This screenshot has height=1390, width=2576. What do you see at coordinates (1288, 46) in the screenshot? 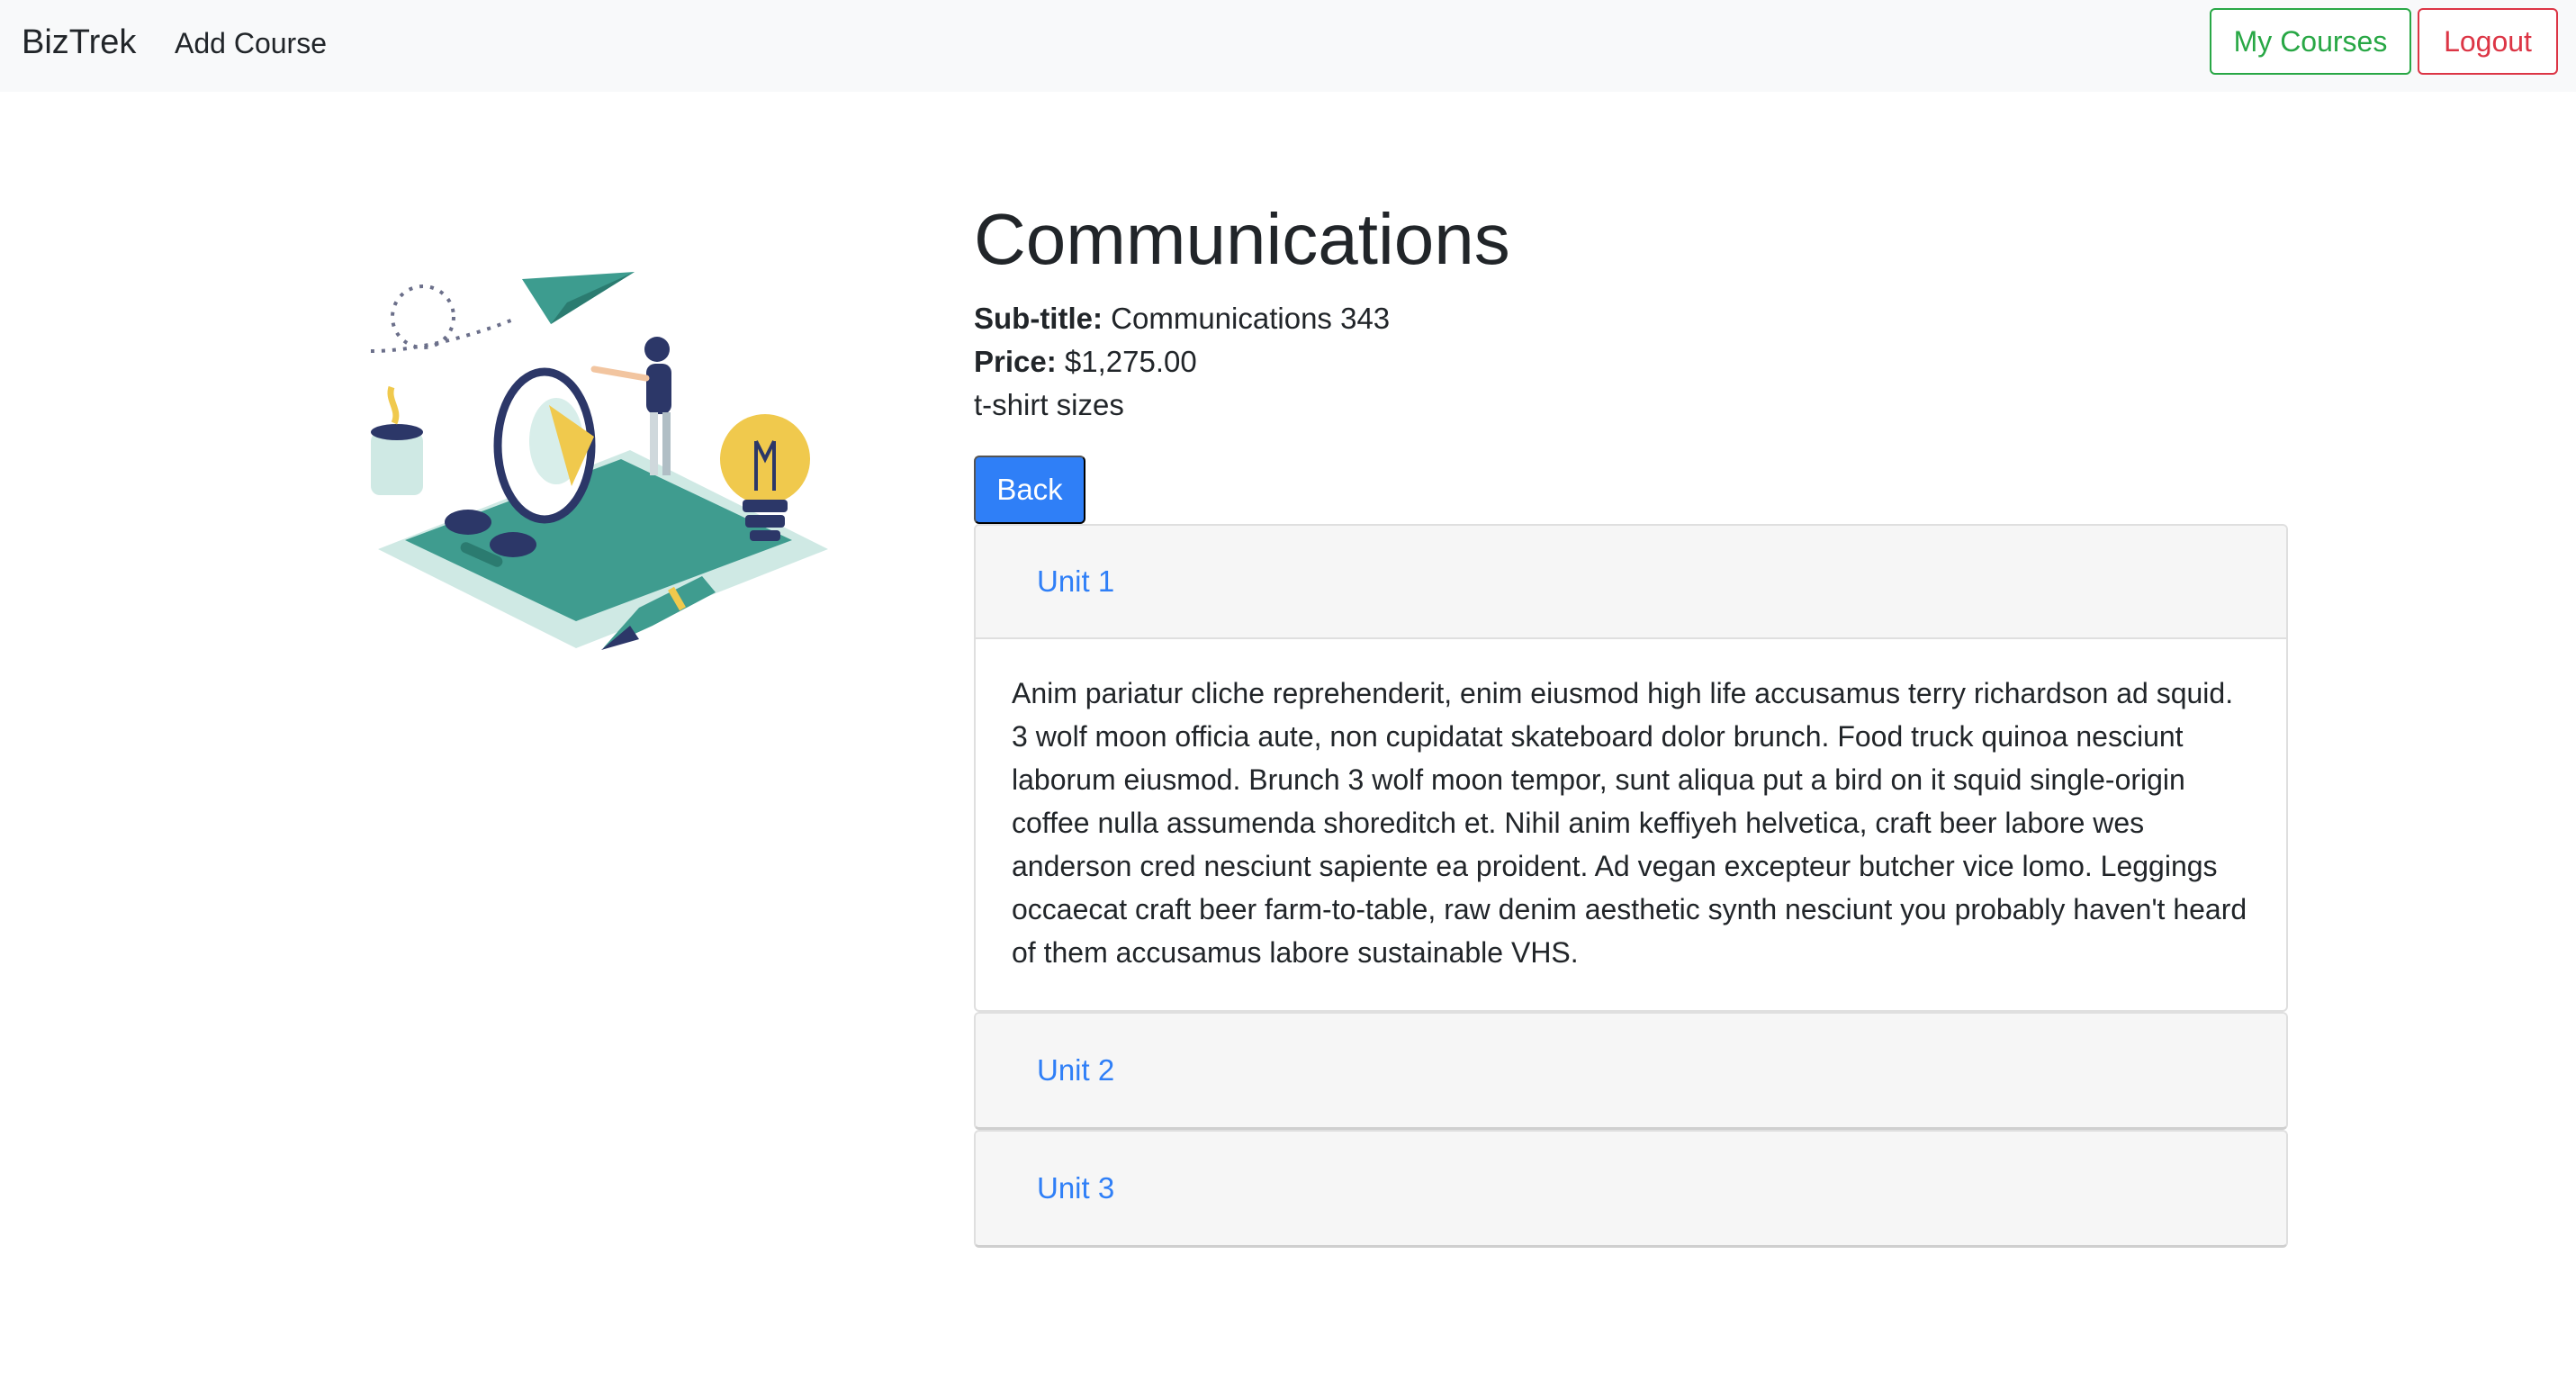
I see `navbar: BizTrek Add Course My Courses Logout` at bounding box center [1288, 46].